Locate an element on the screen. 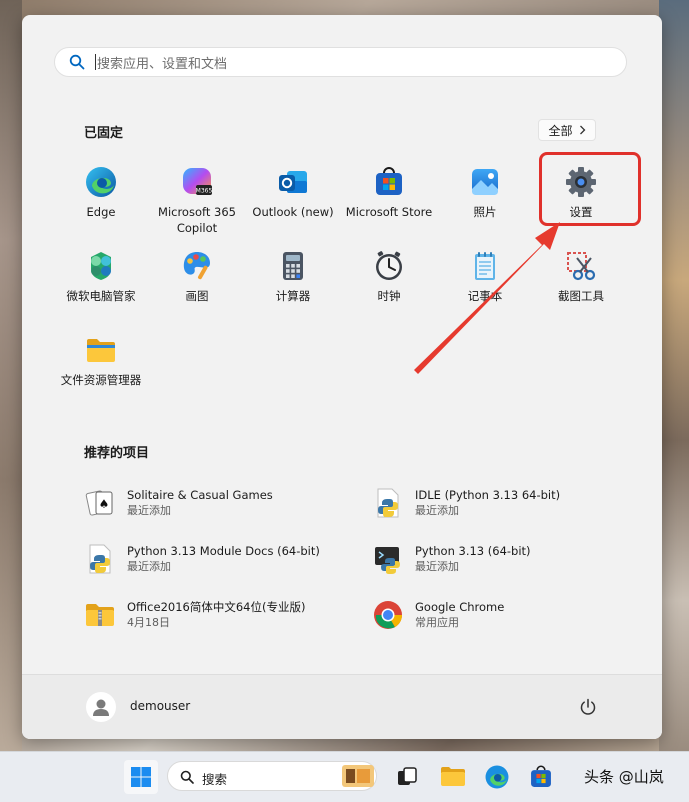 The height and width of the screenshot is (802, 689). app-label: 画图 is located at coordinates (197, 296).